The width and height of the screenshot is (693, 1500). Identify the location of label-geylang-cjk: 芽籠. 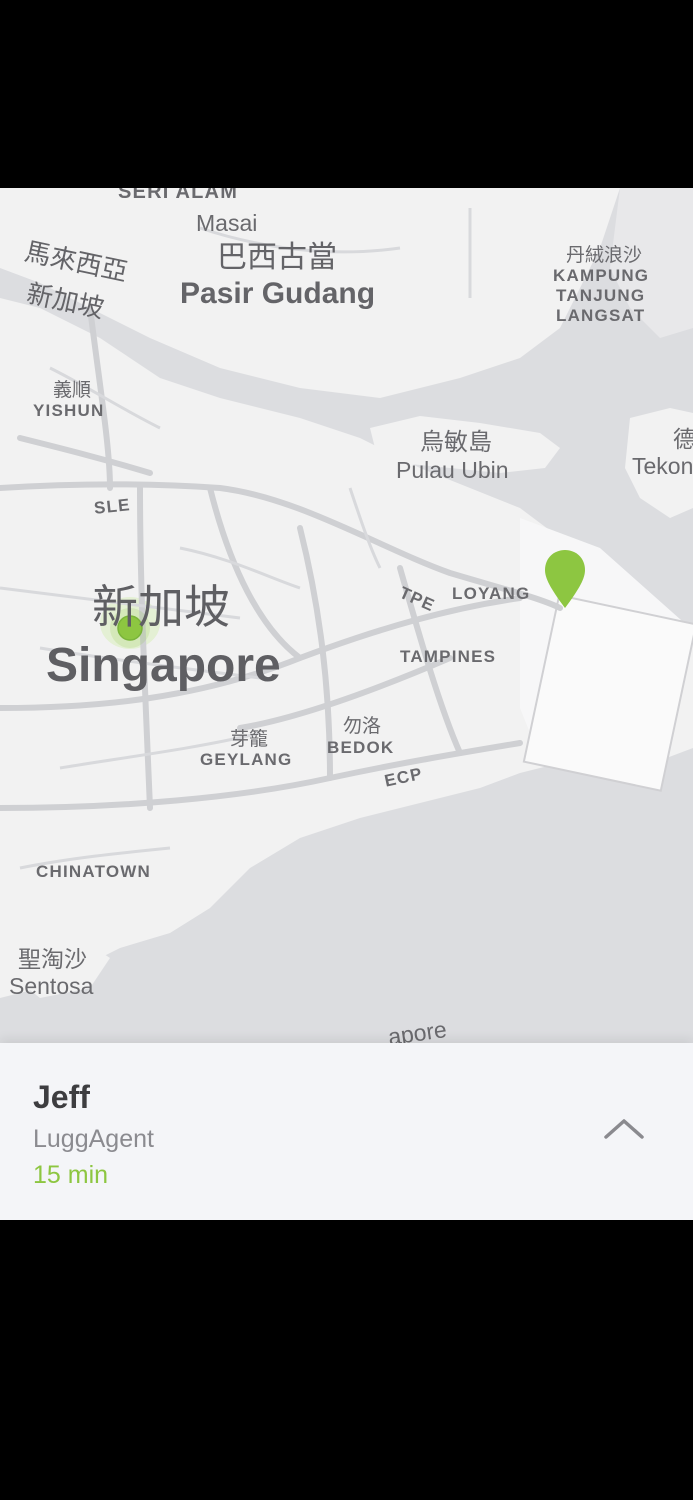
(249, 739).